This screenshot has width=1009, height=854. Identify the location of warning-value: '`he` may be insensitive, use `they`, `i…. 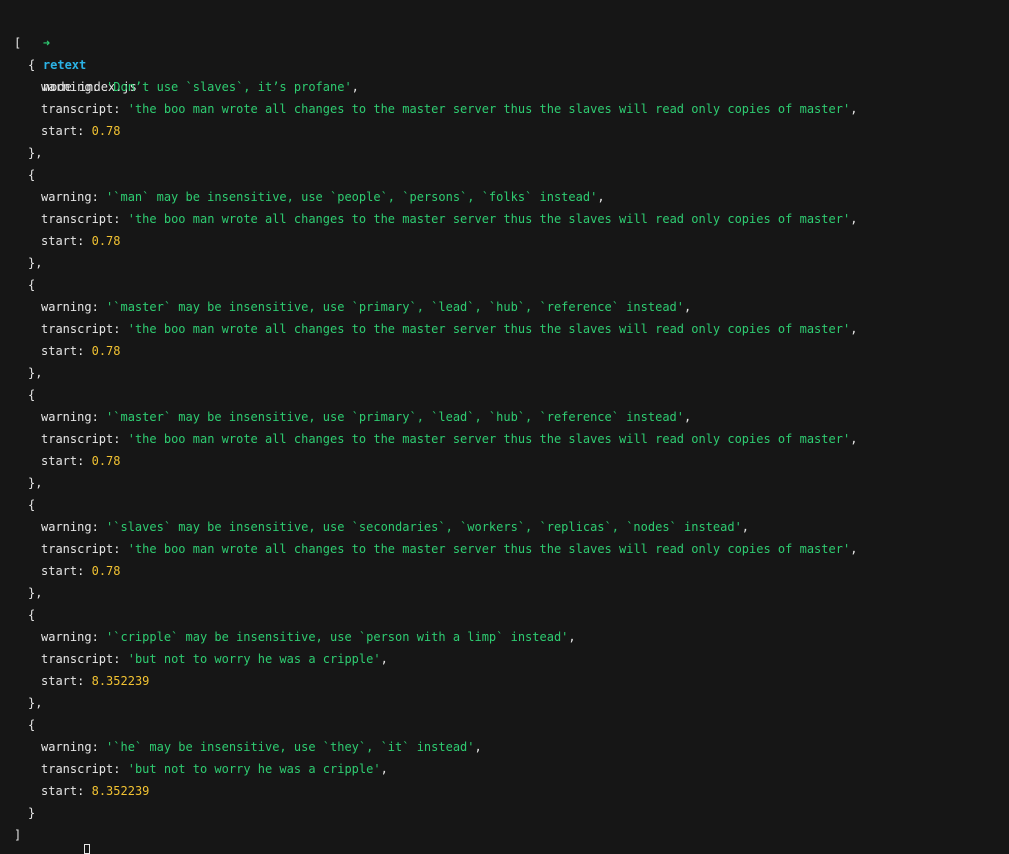
(290, 747).